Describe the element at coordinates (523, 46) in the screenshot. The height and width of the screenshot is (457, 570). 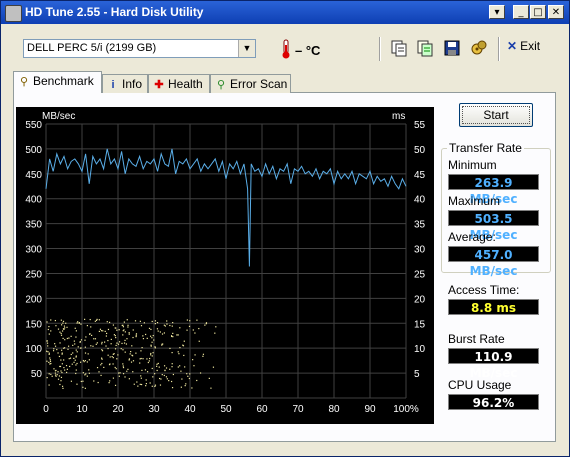
I see `exit-button: ✕ Exit` at that location.